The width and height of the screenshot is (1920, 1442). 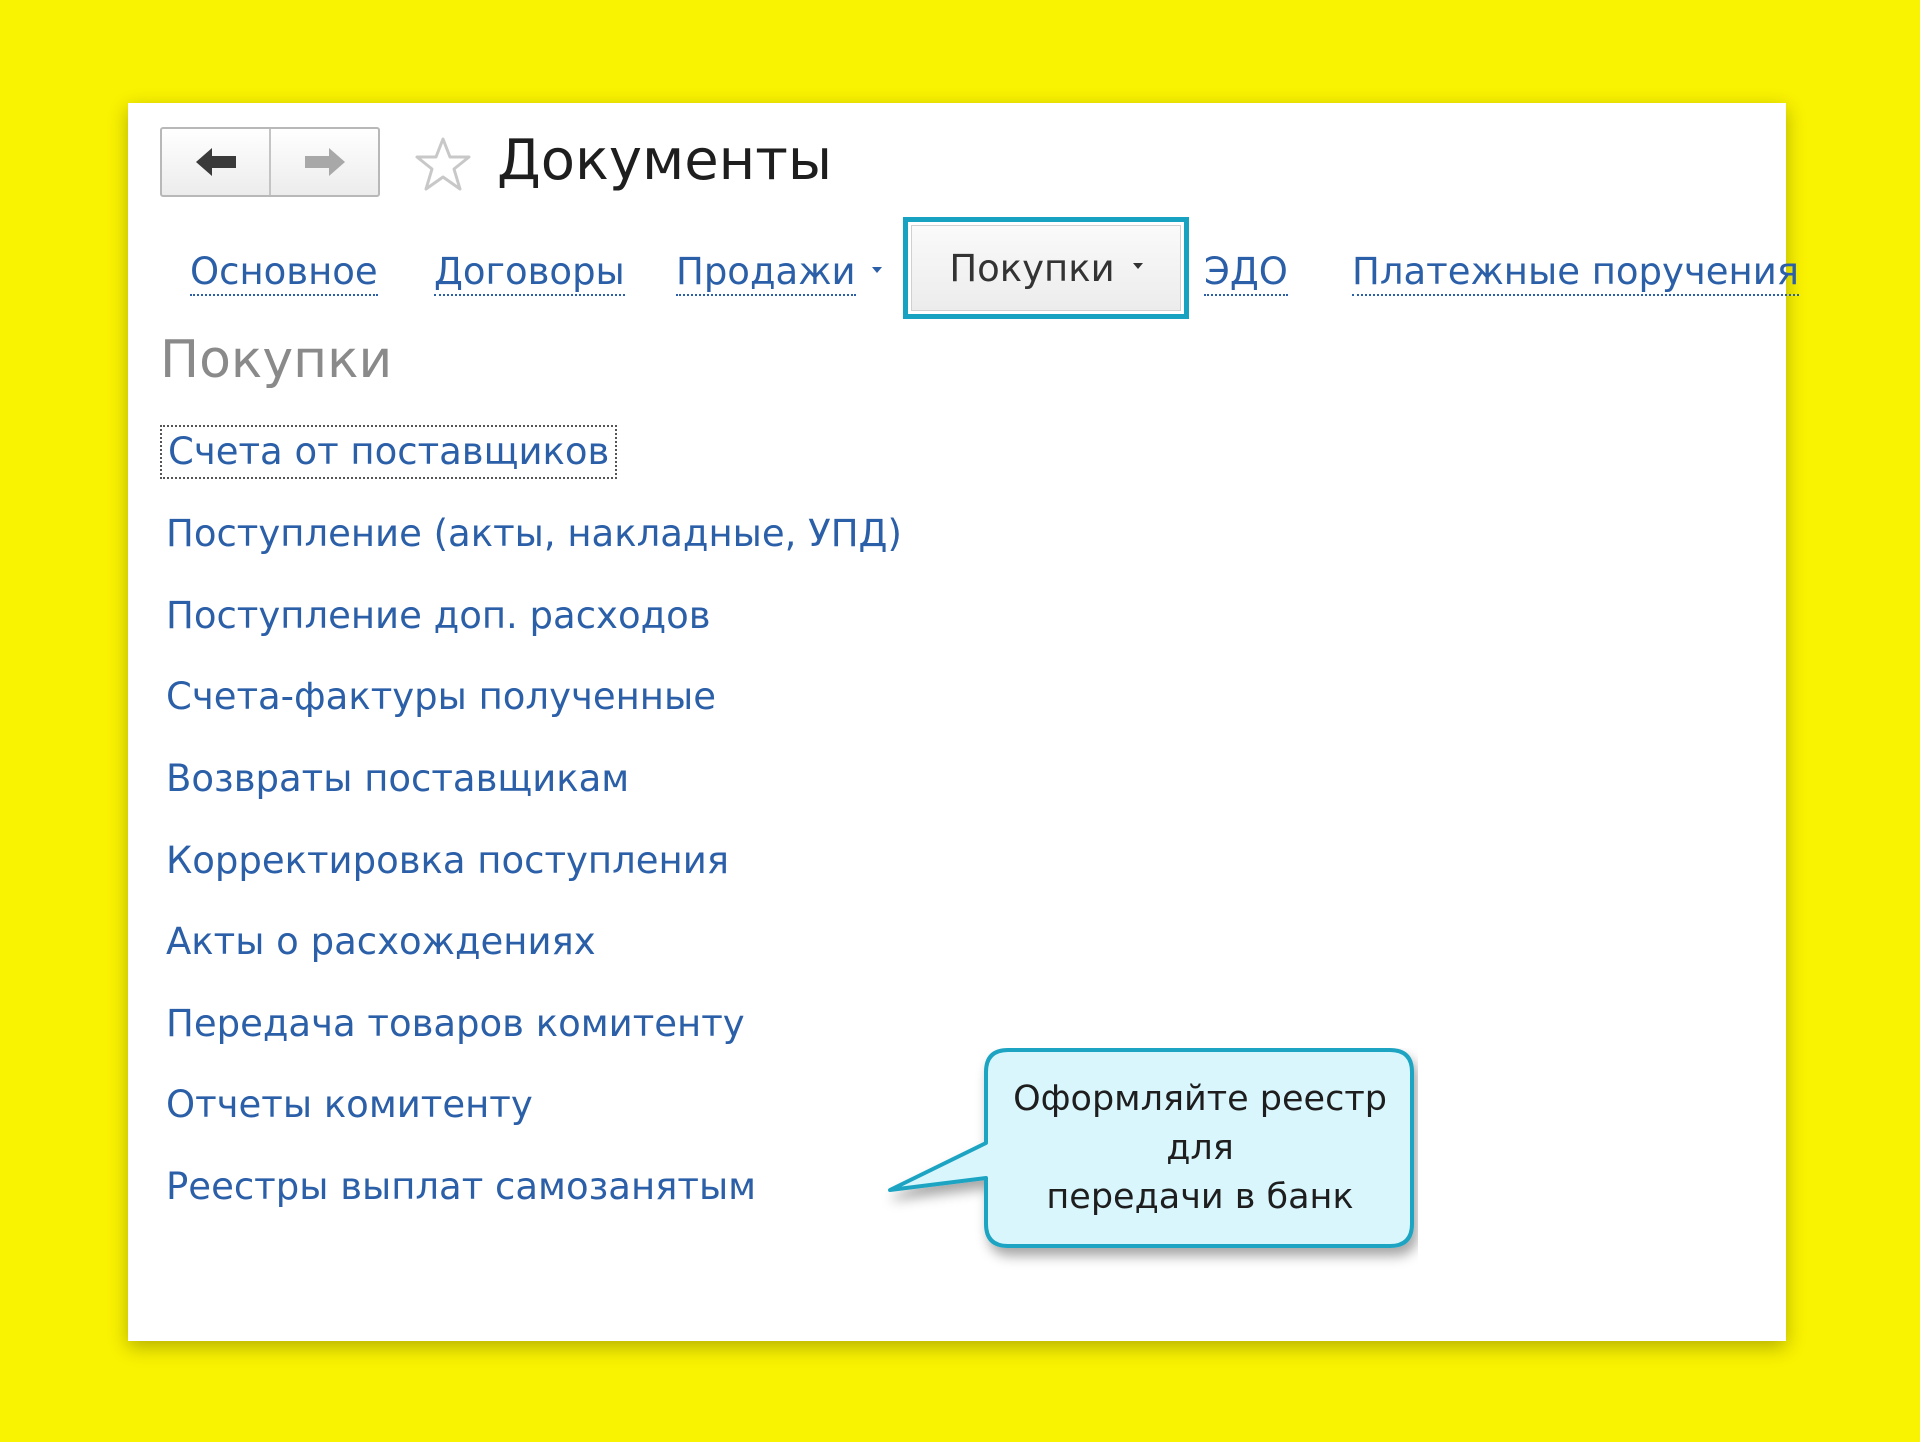 I want to click on tab-label: Договоры, so click(x=529, y=273).